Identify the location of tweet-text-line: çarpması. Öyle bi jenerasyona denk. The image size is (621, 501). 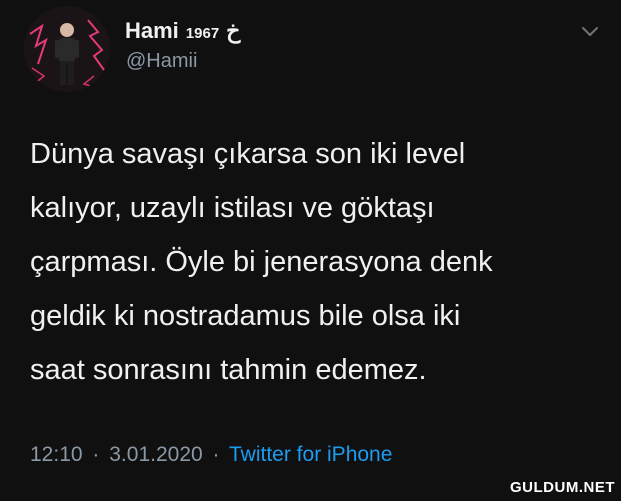
(261, 262).